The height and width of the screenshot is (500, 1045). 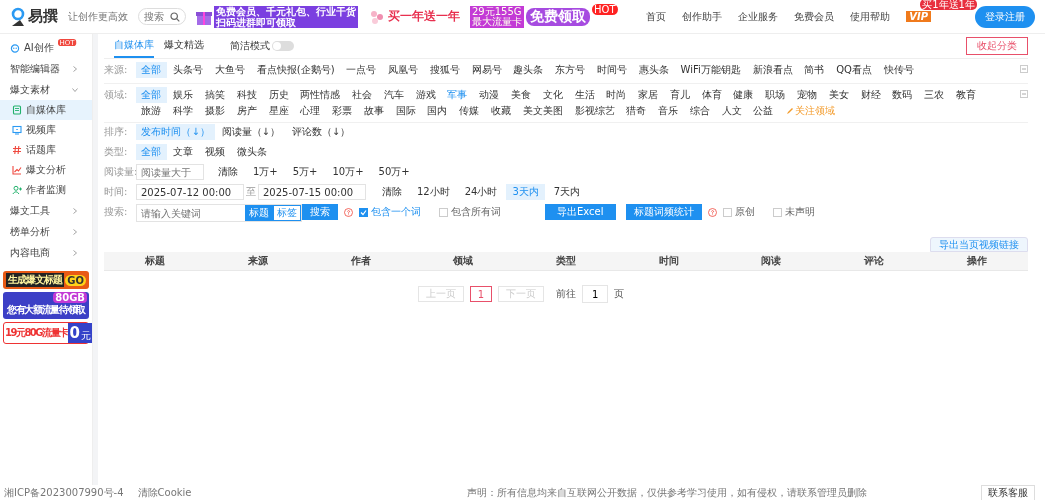 I want to click on filter-option: 24小时, so click(x=481, y=192).